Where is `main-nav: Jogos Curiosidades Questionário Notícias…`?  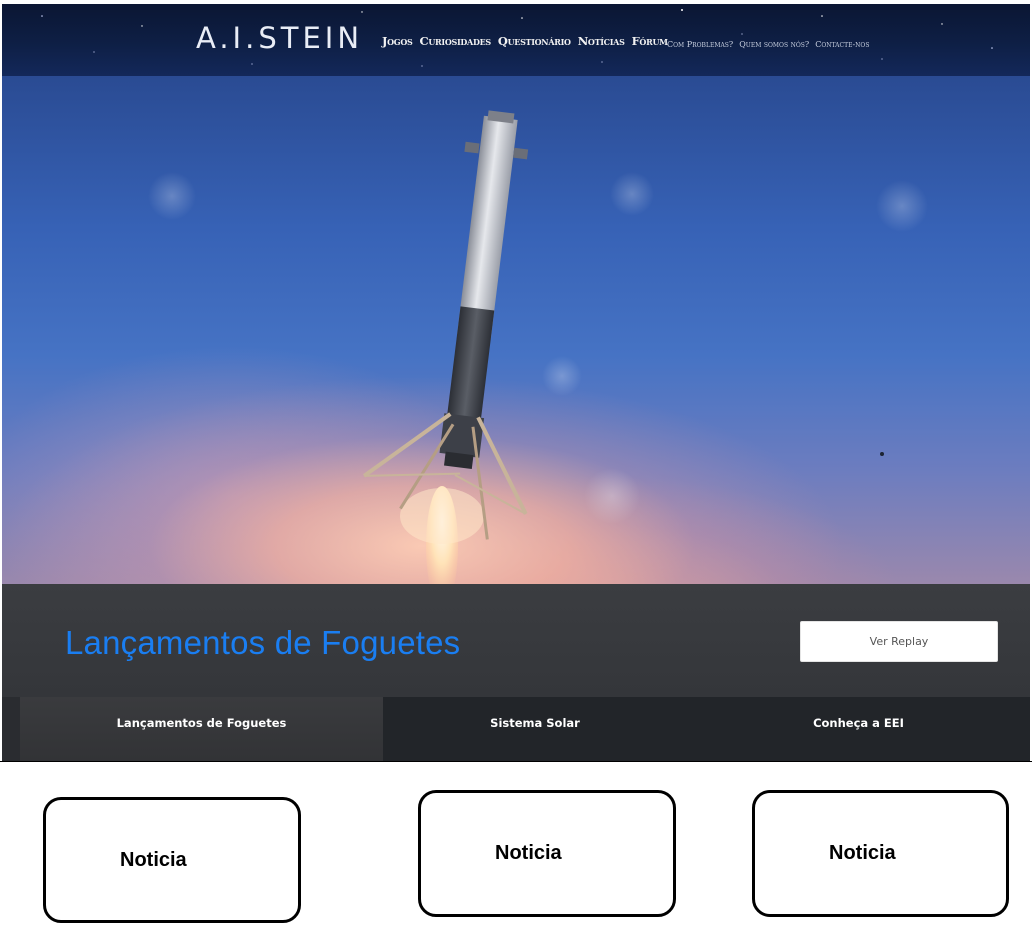
main-nav: Jogos Curiosidades Questionário Notícias… is located at coordinates (525, 41).